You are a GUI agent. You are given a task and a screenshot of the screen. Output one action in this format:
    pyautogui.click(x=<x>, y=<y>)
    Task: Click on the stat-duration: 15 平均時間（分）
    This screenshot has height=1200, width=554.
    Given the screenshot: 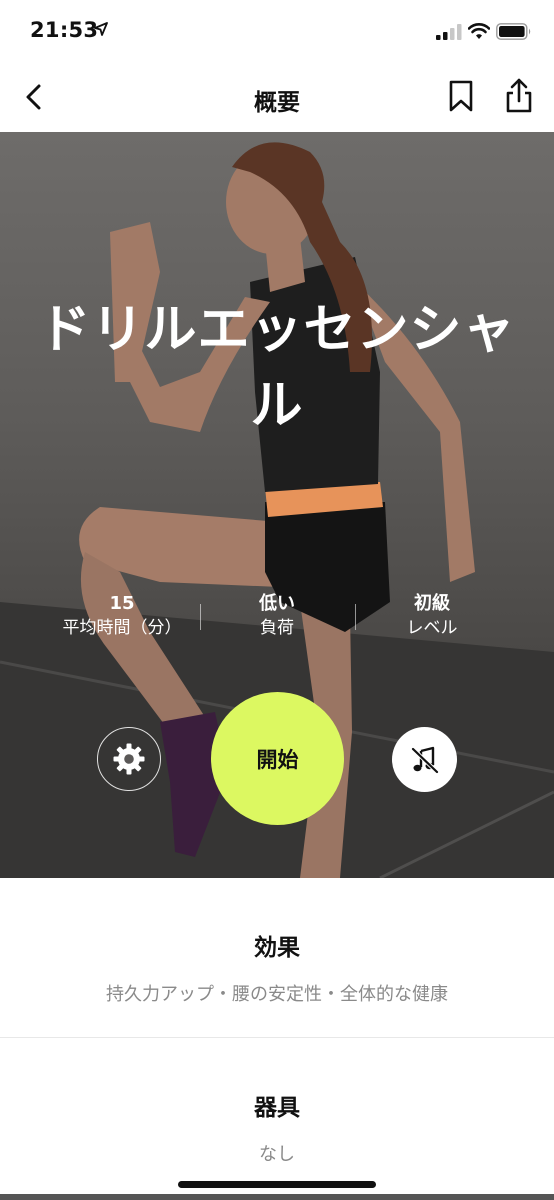 What is the action you would take?
    pyautogui.click(x=122, y=616)
    